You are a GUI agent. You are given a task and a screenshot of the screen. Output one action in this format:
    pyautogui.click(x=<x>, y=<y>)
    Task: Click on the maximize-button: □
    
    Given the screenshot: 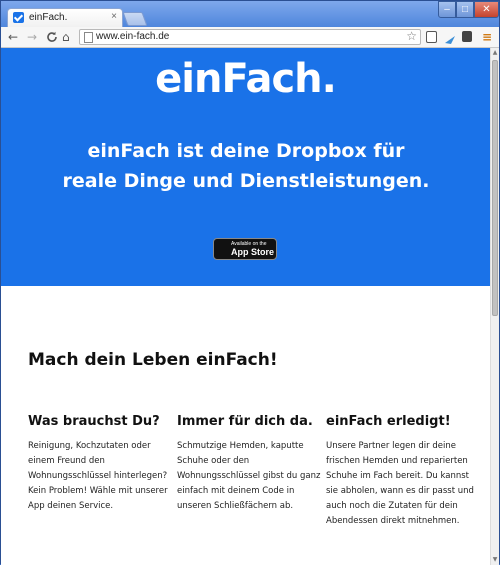 What is the action you would take?
    pyautogui.click(x=465, y=9)
    